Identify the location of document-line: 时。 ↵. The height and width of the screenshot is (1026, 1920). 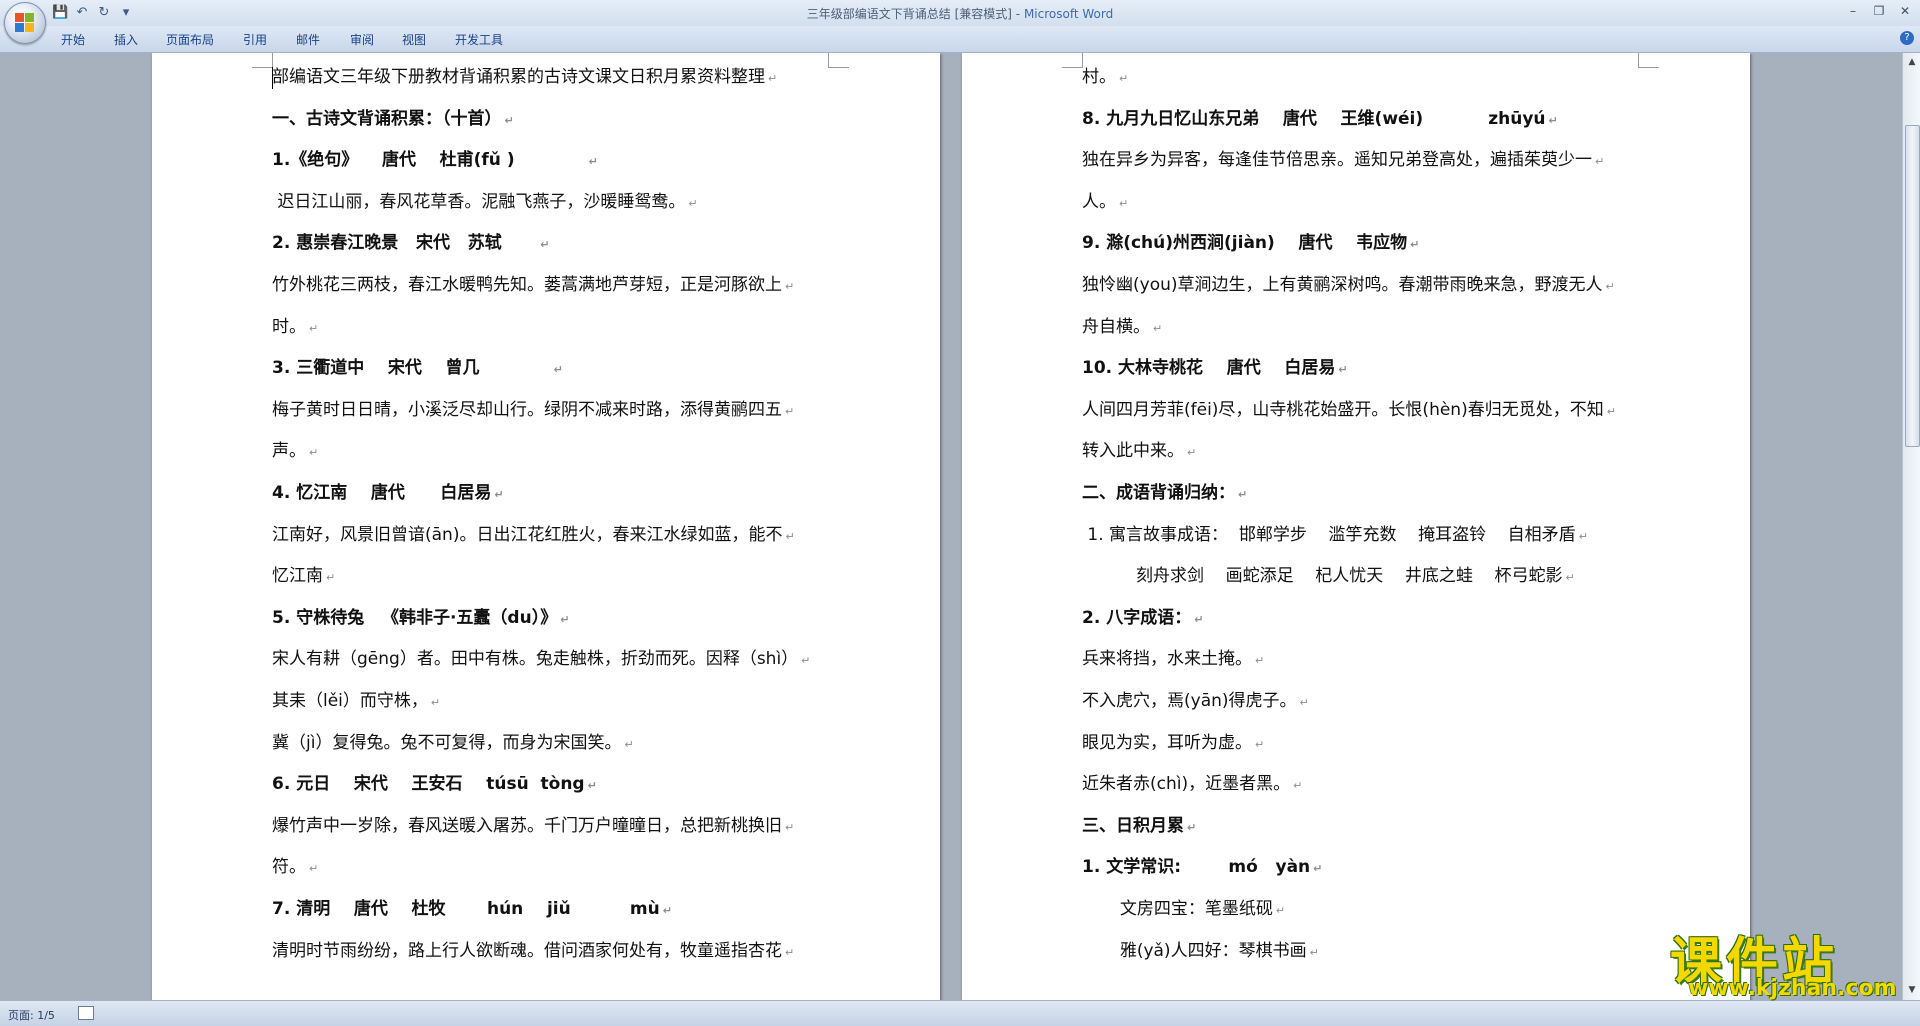
(295, 328).